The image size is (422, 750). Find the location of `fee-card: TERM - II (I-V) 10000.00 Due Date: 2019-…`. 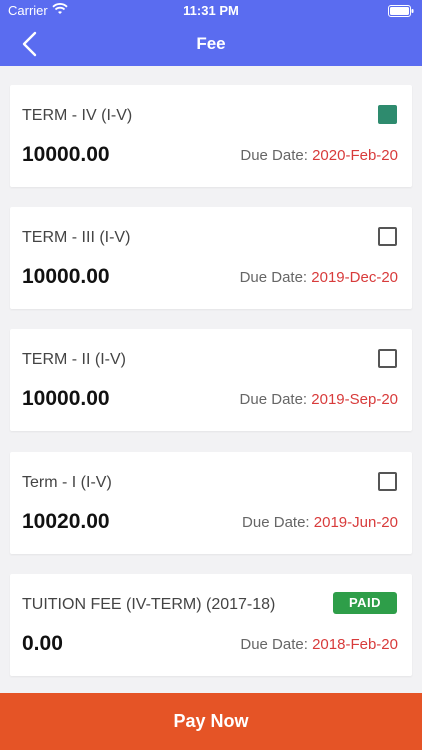

fee-card: TERM - II (I-V) 10000.00 Due Date: 2019-… is located at coordinates (211, 380).